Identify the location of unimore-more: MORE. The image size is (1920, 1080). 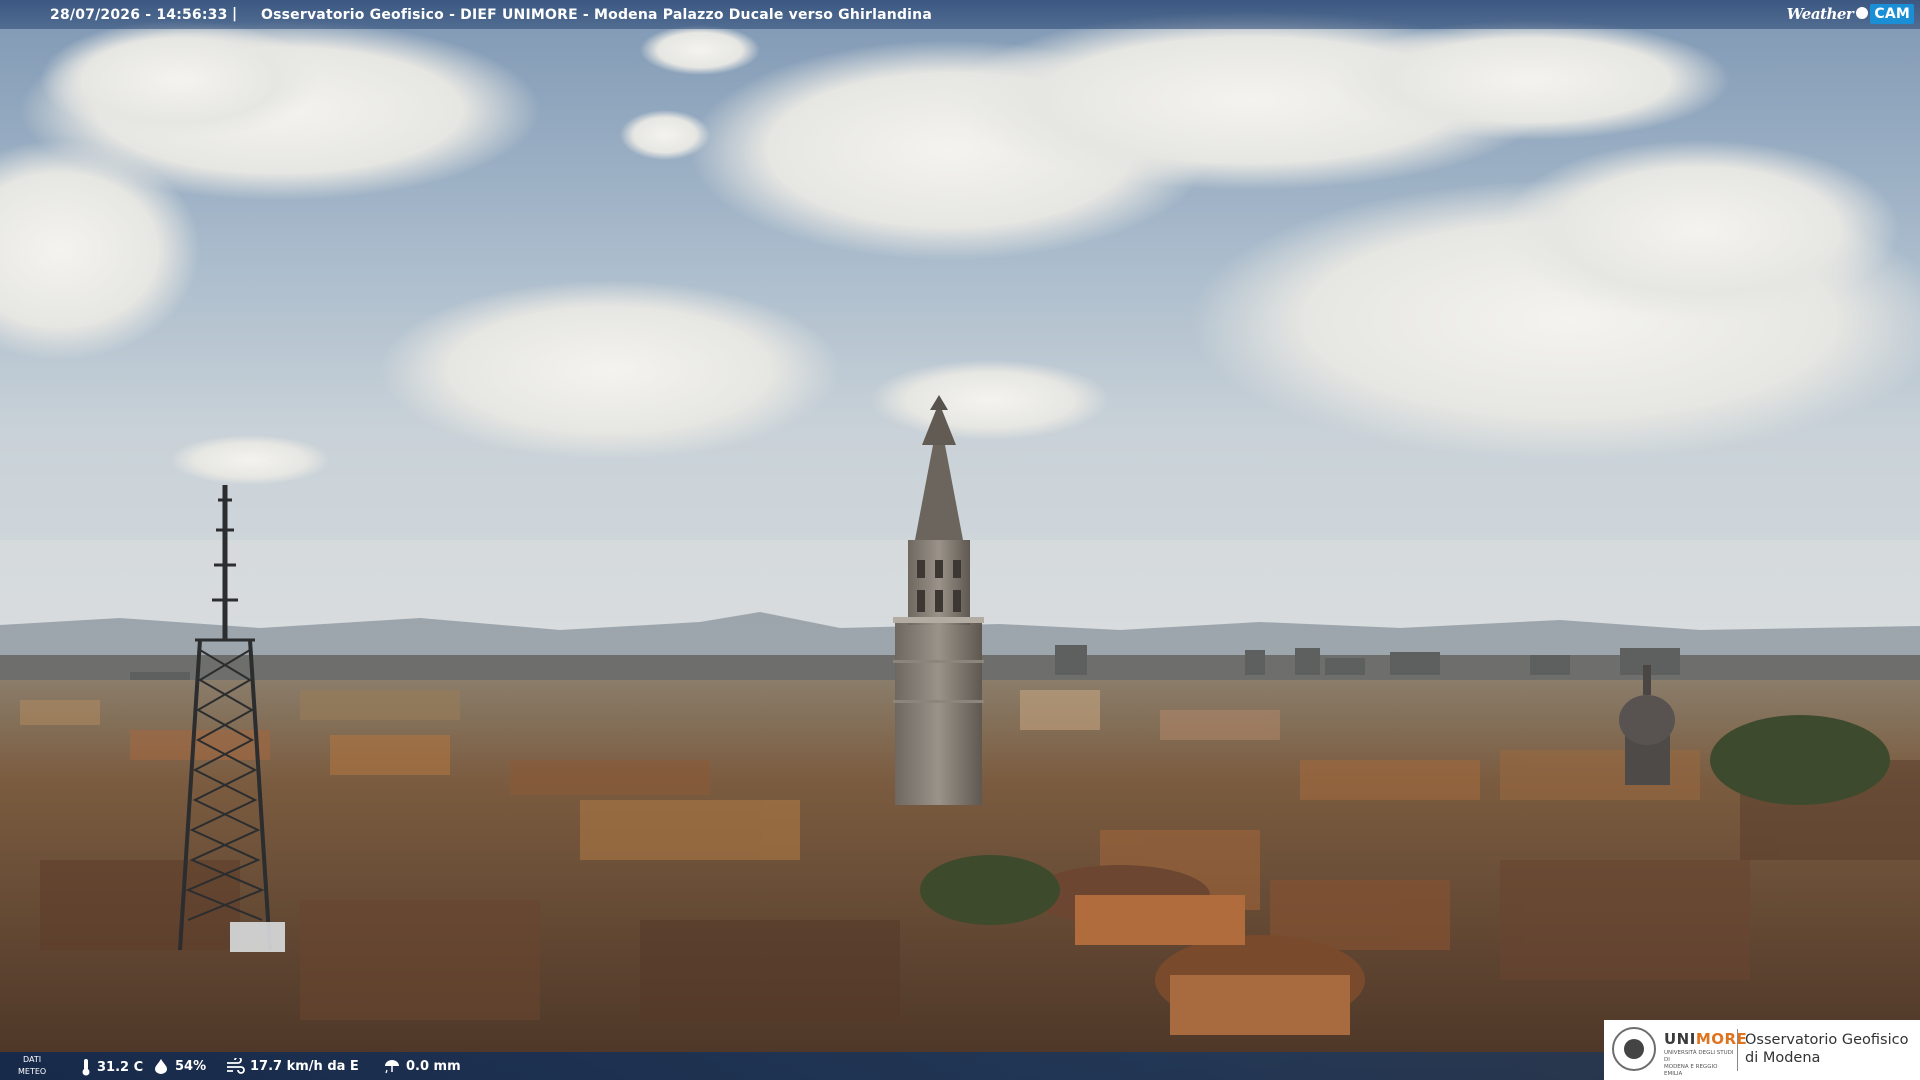
(1721, 1039).